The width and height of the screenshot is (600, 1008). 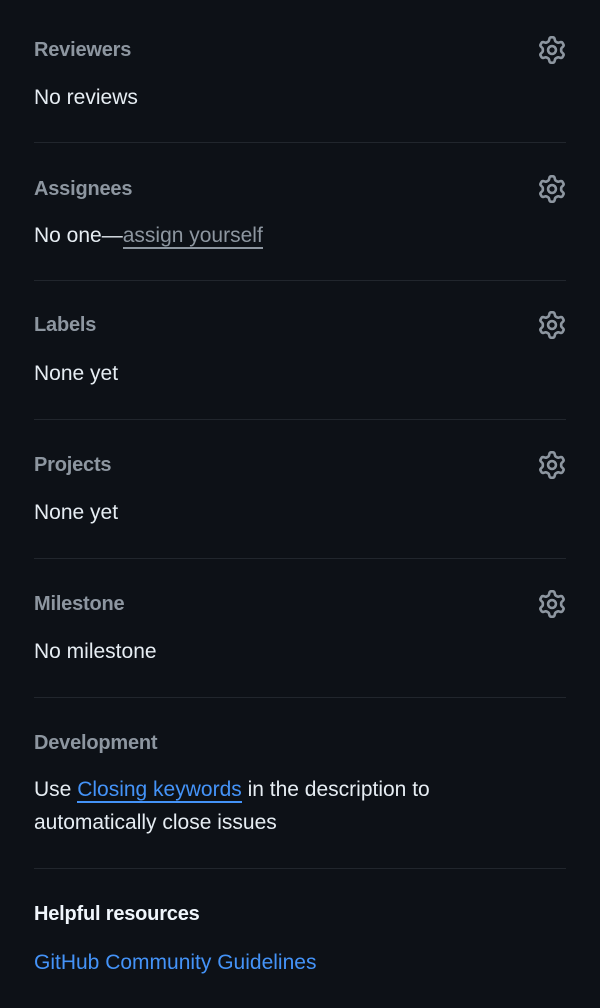 I want to click on community-guidelines-link: GitHub Community Guidelines, so click(x=175, y=962).